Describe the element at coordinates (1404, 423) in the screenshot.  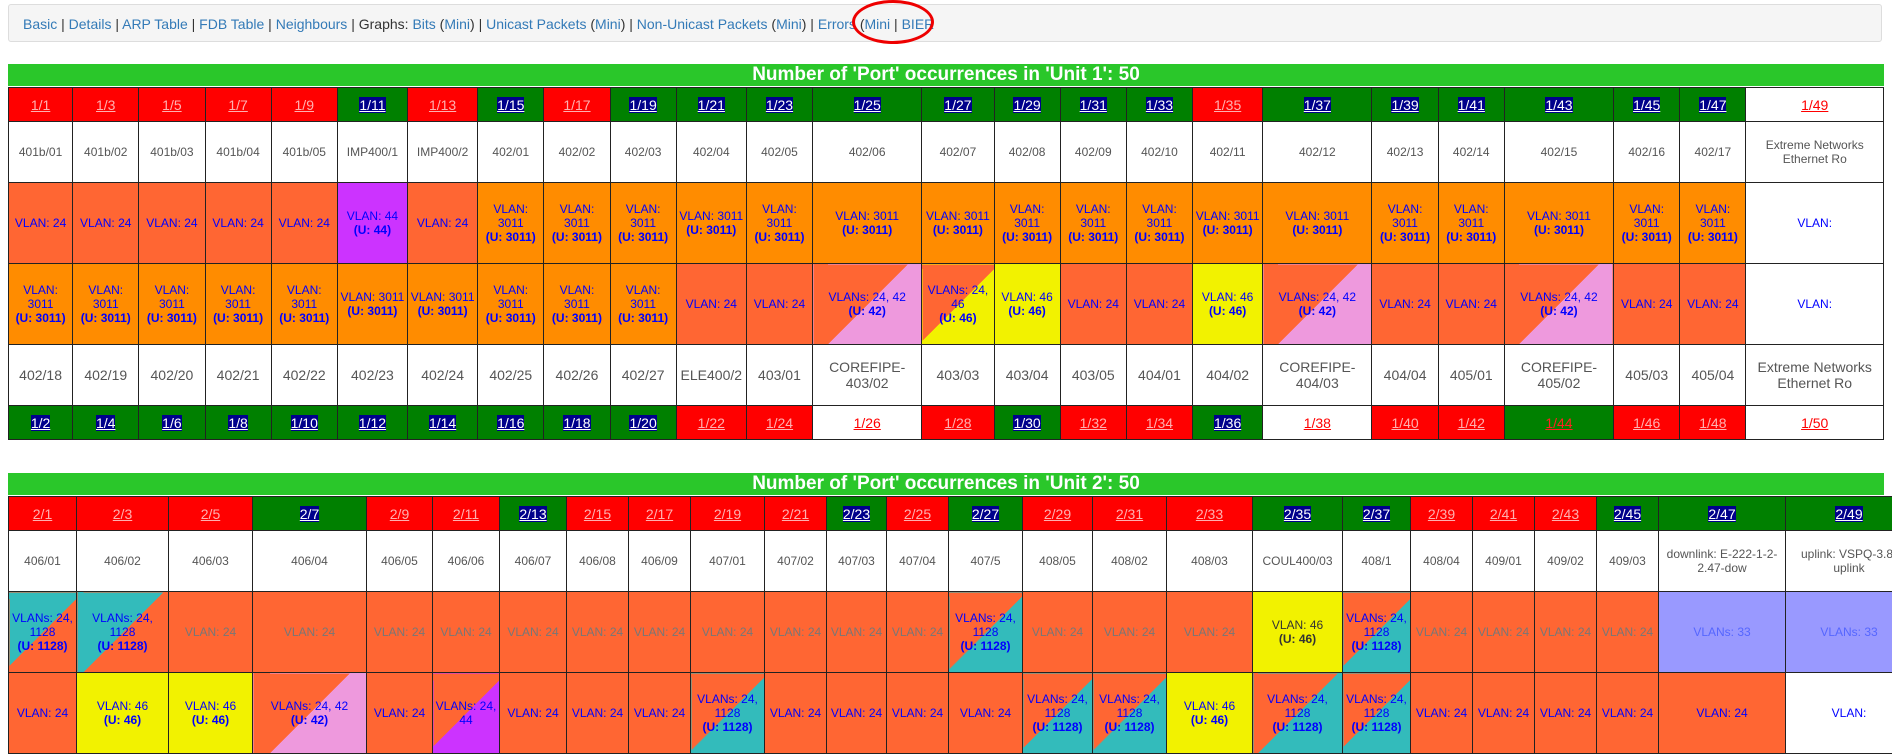
I see `port-link: 1/40` at that location.